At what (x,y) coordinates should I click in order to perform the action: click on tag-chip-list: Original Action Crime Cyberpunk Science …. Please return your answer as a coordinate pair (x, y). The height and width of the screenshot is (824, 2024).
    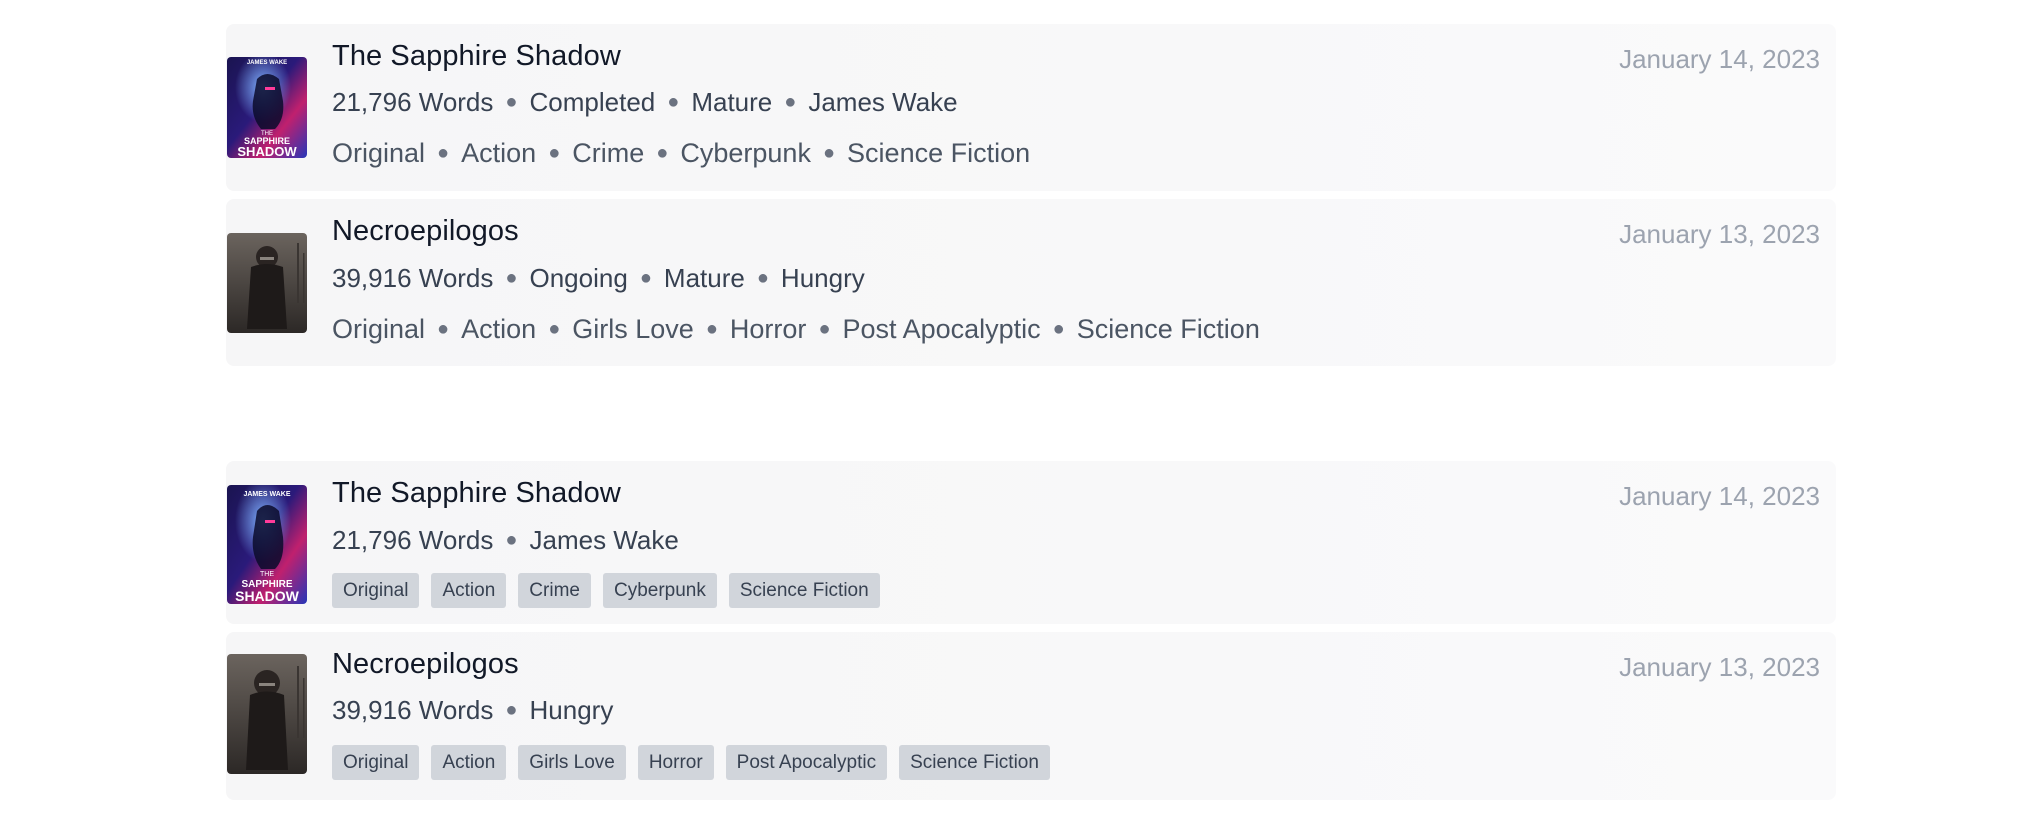
    Looking at the image, I should click on (606, 590).